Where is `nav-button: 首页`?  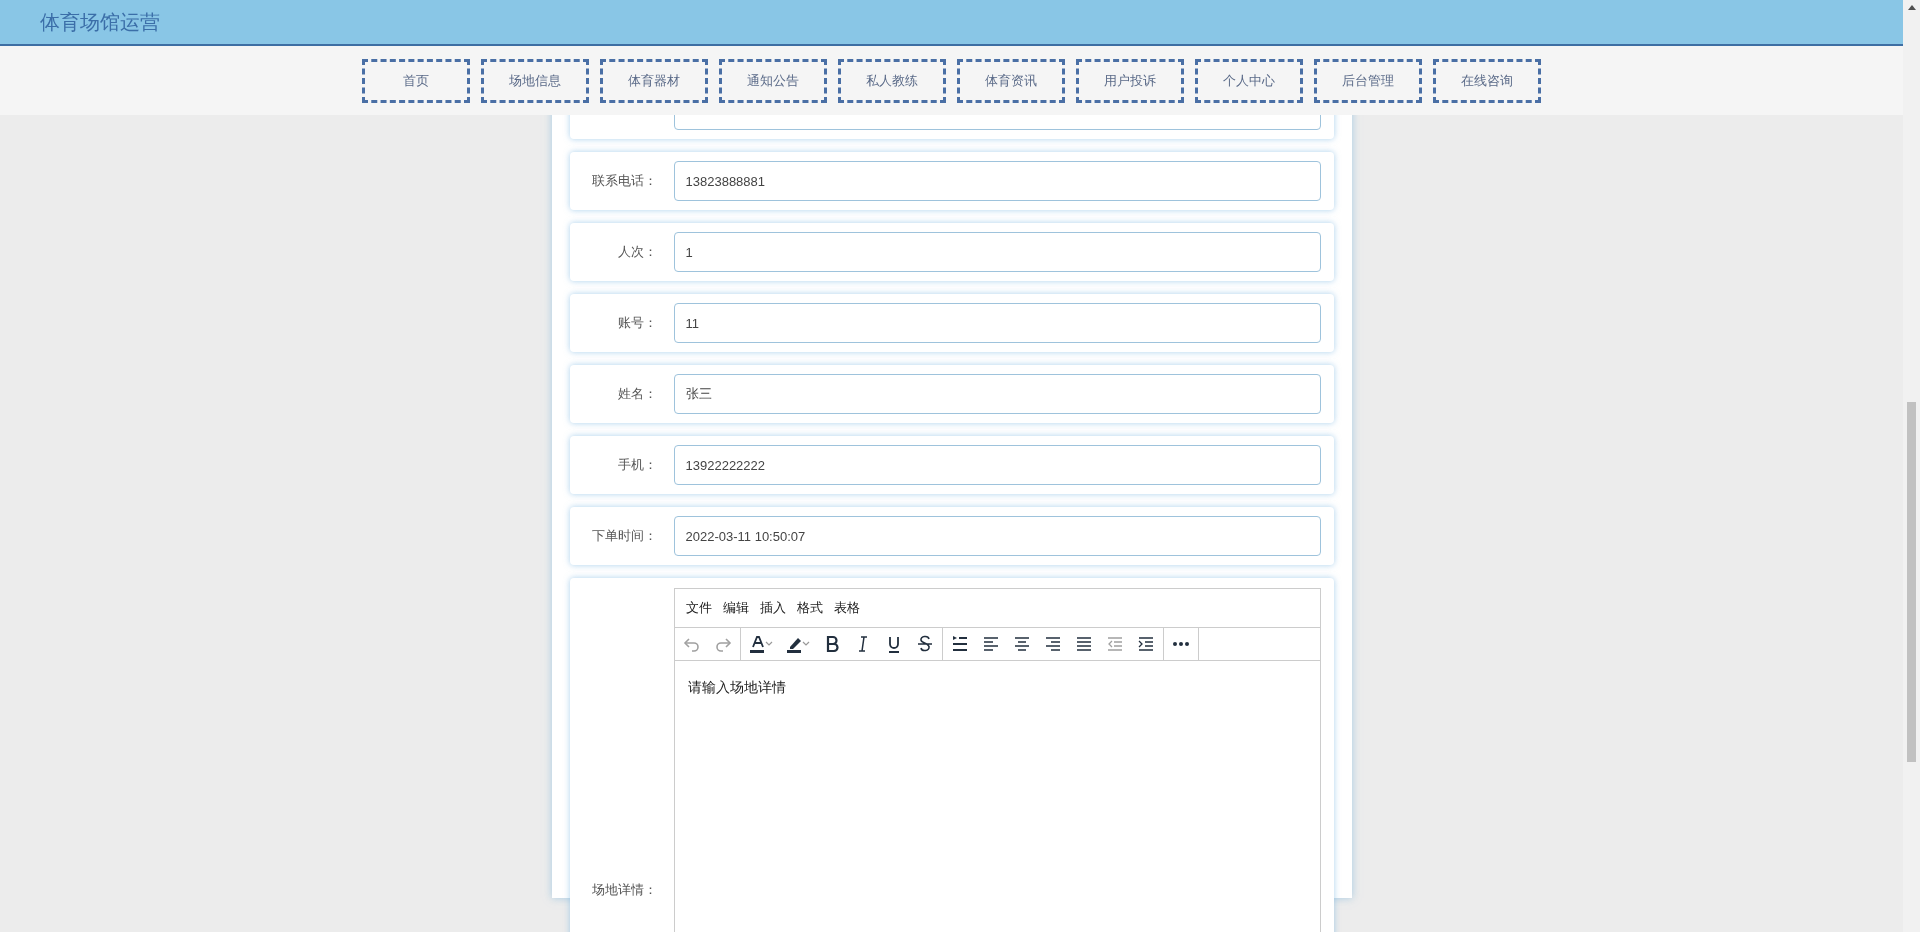 nav-button: 首页 is located at coordinates (416, 80).